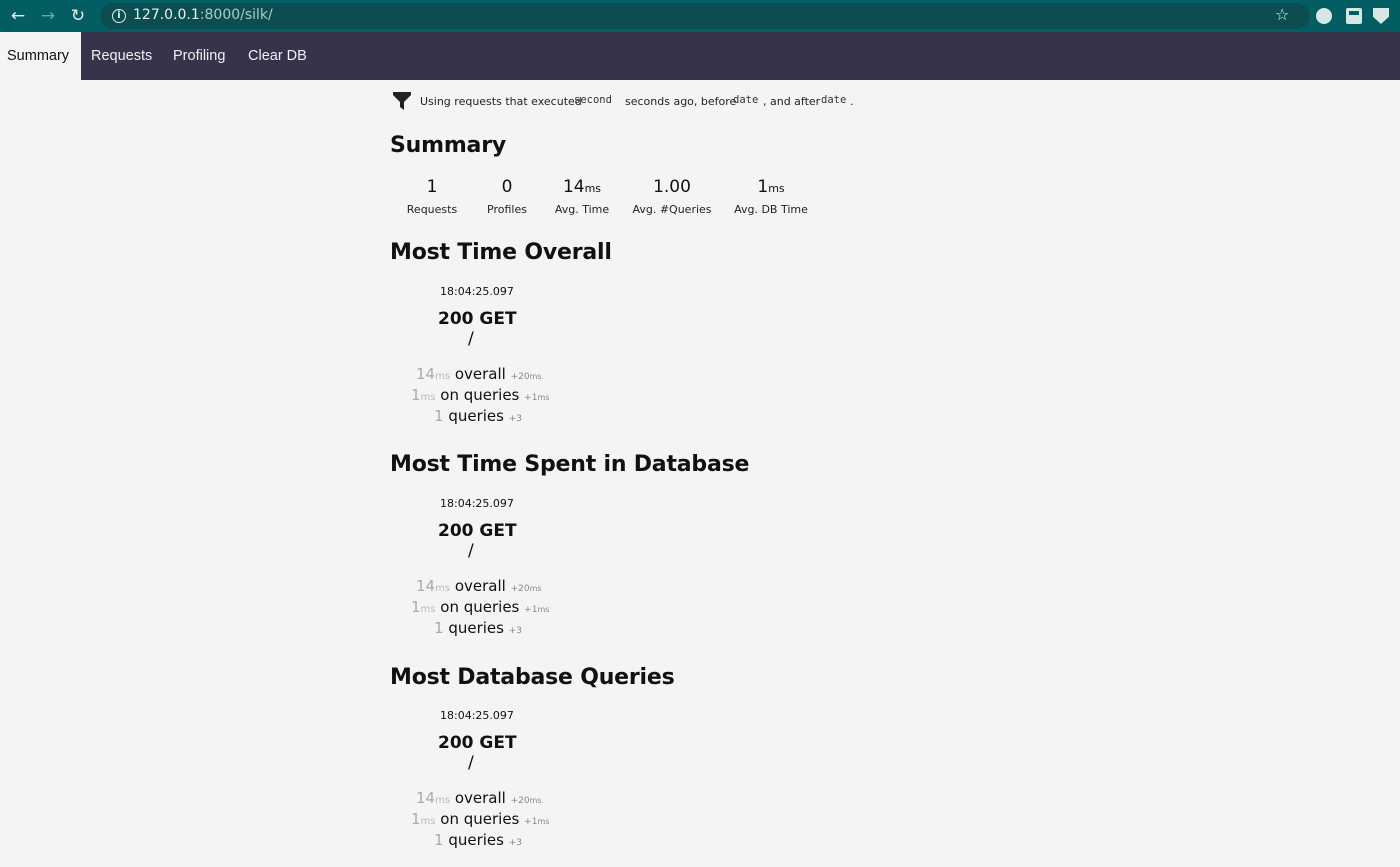  I want to click on filter-funnel-icon, so click(402, 101).